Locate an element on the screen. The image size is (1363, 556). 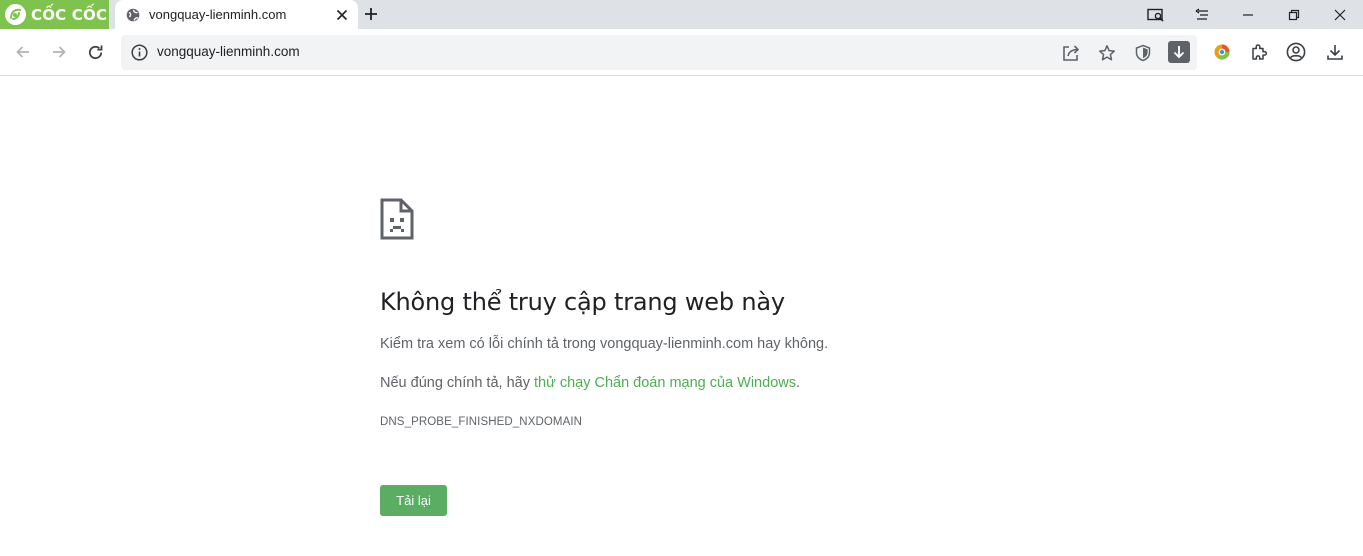
search-tabs-button is located at coordinates (1156, 14).